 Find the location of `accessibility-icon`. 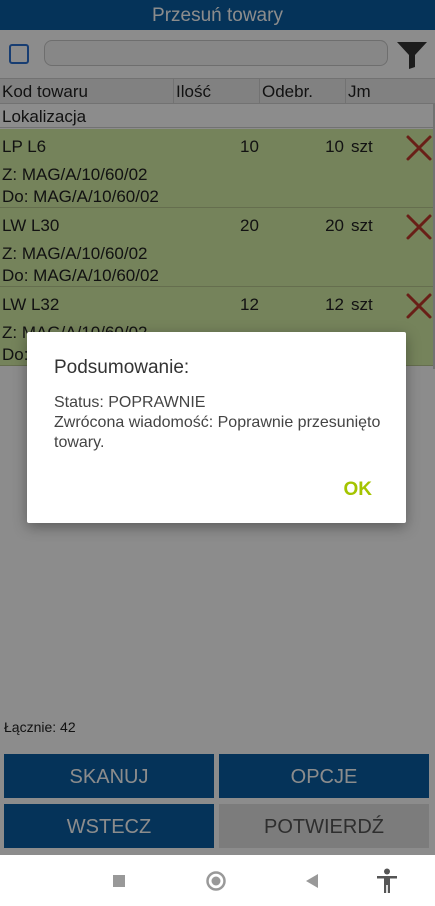

accessibility-icon is located at coordinates (387, 881).